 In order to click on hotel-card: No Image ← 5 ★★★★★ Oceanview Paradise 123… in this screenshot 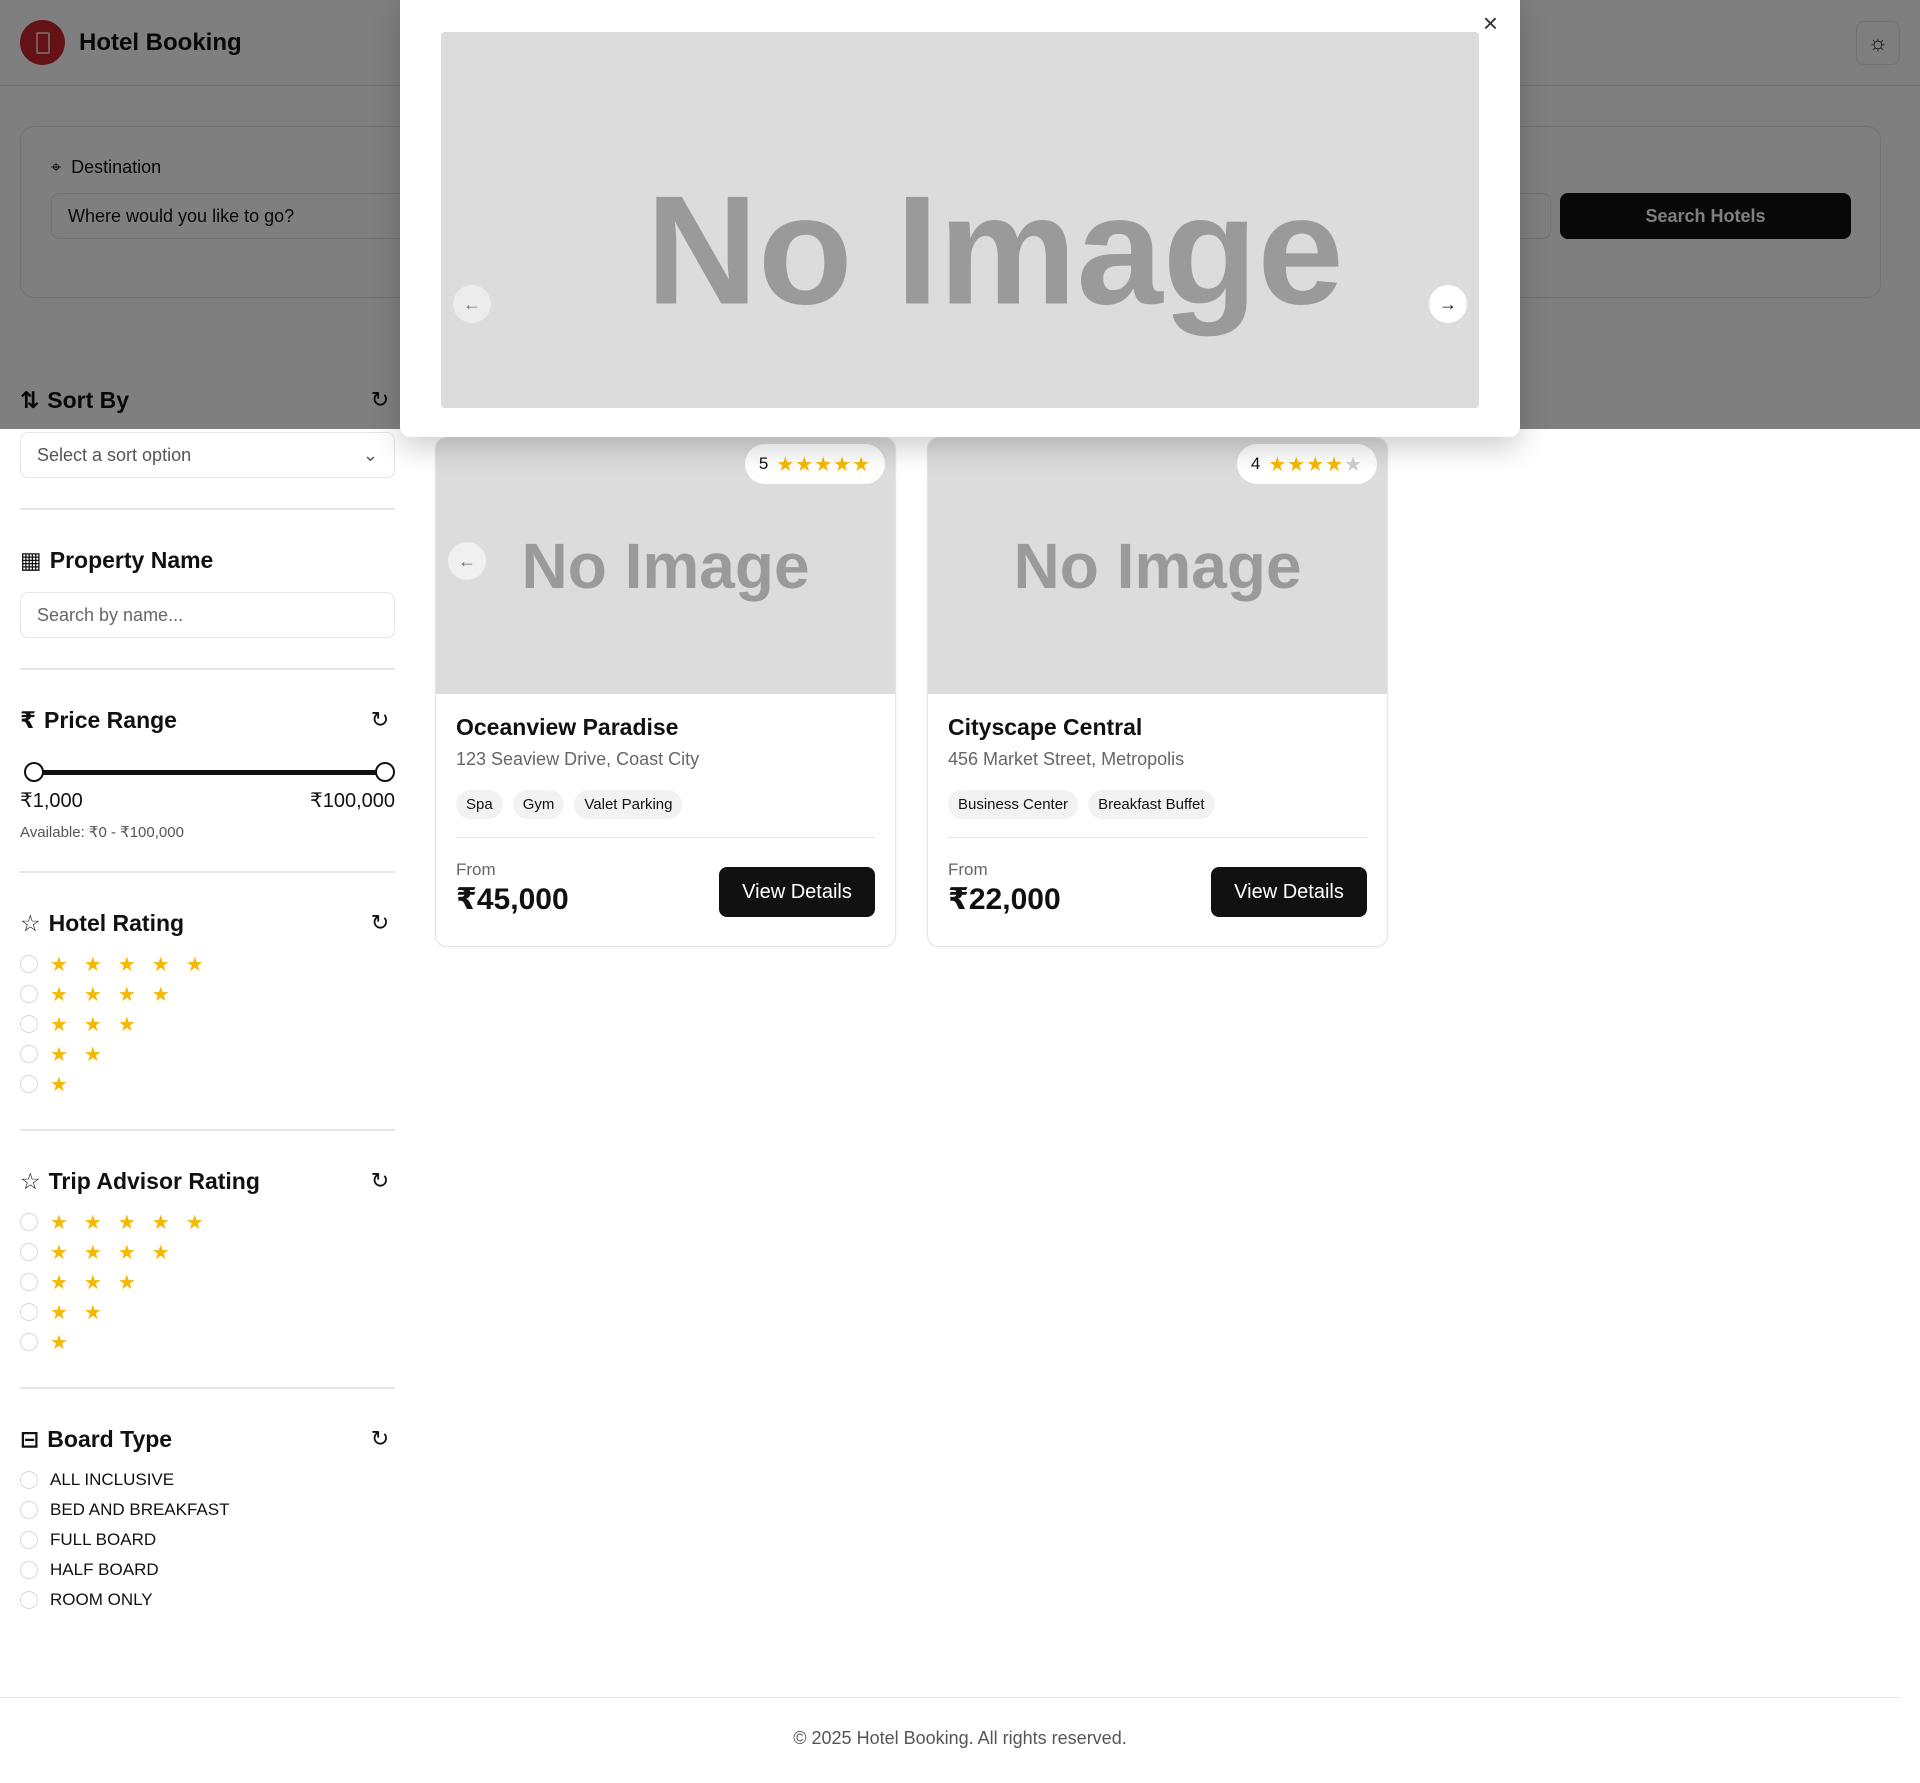, I will do `click(665, 692)`.